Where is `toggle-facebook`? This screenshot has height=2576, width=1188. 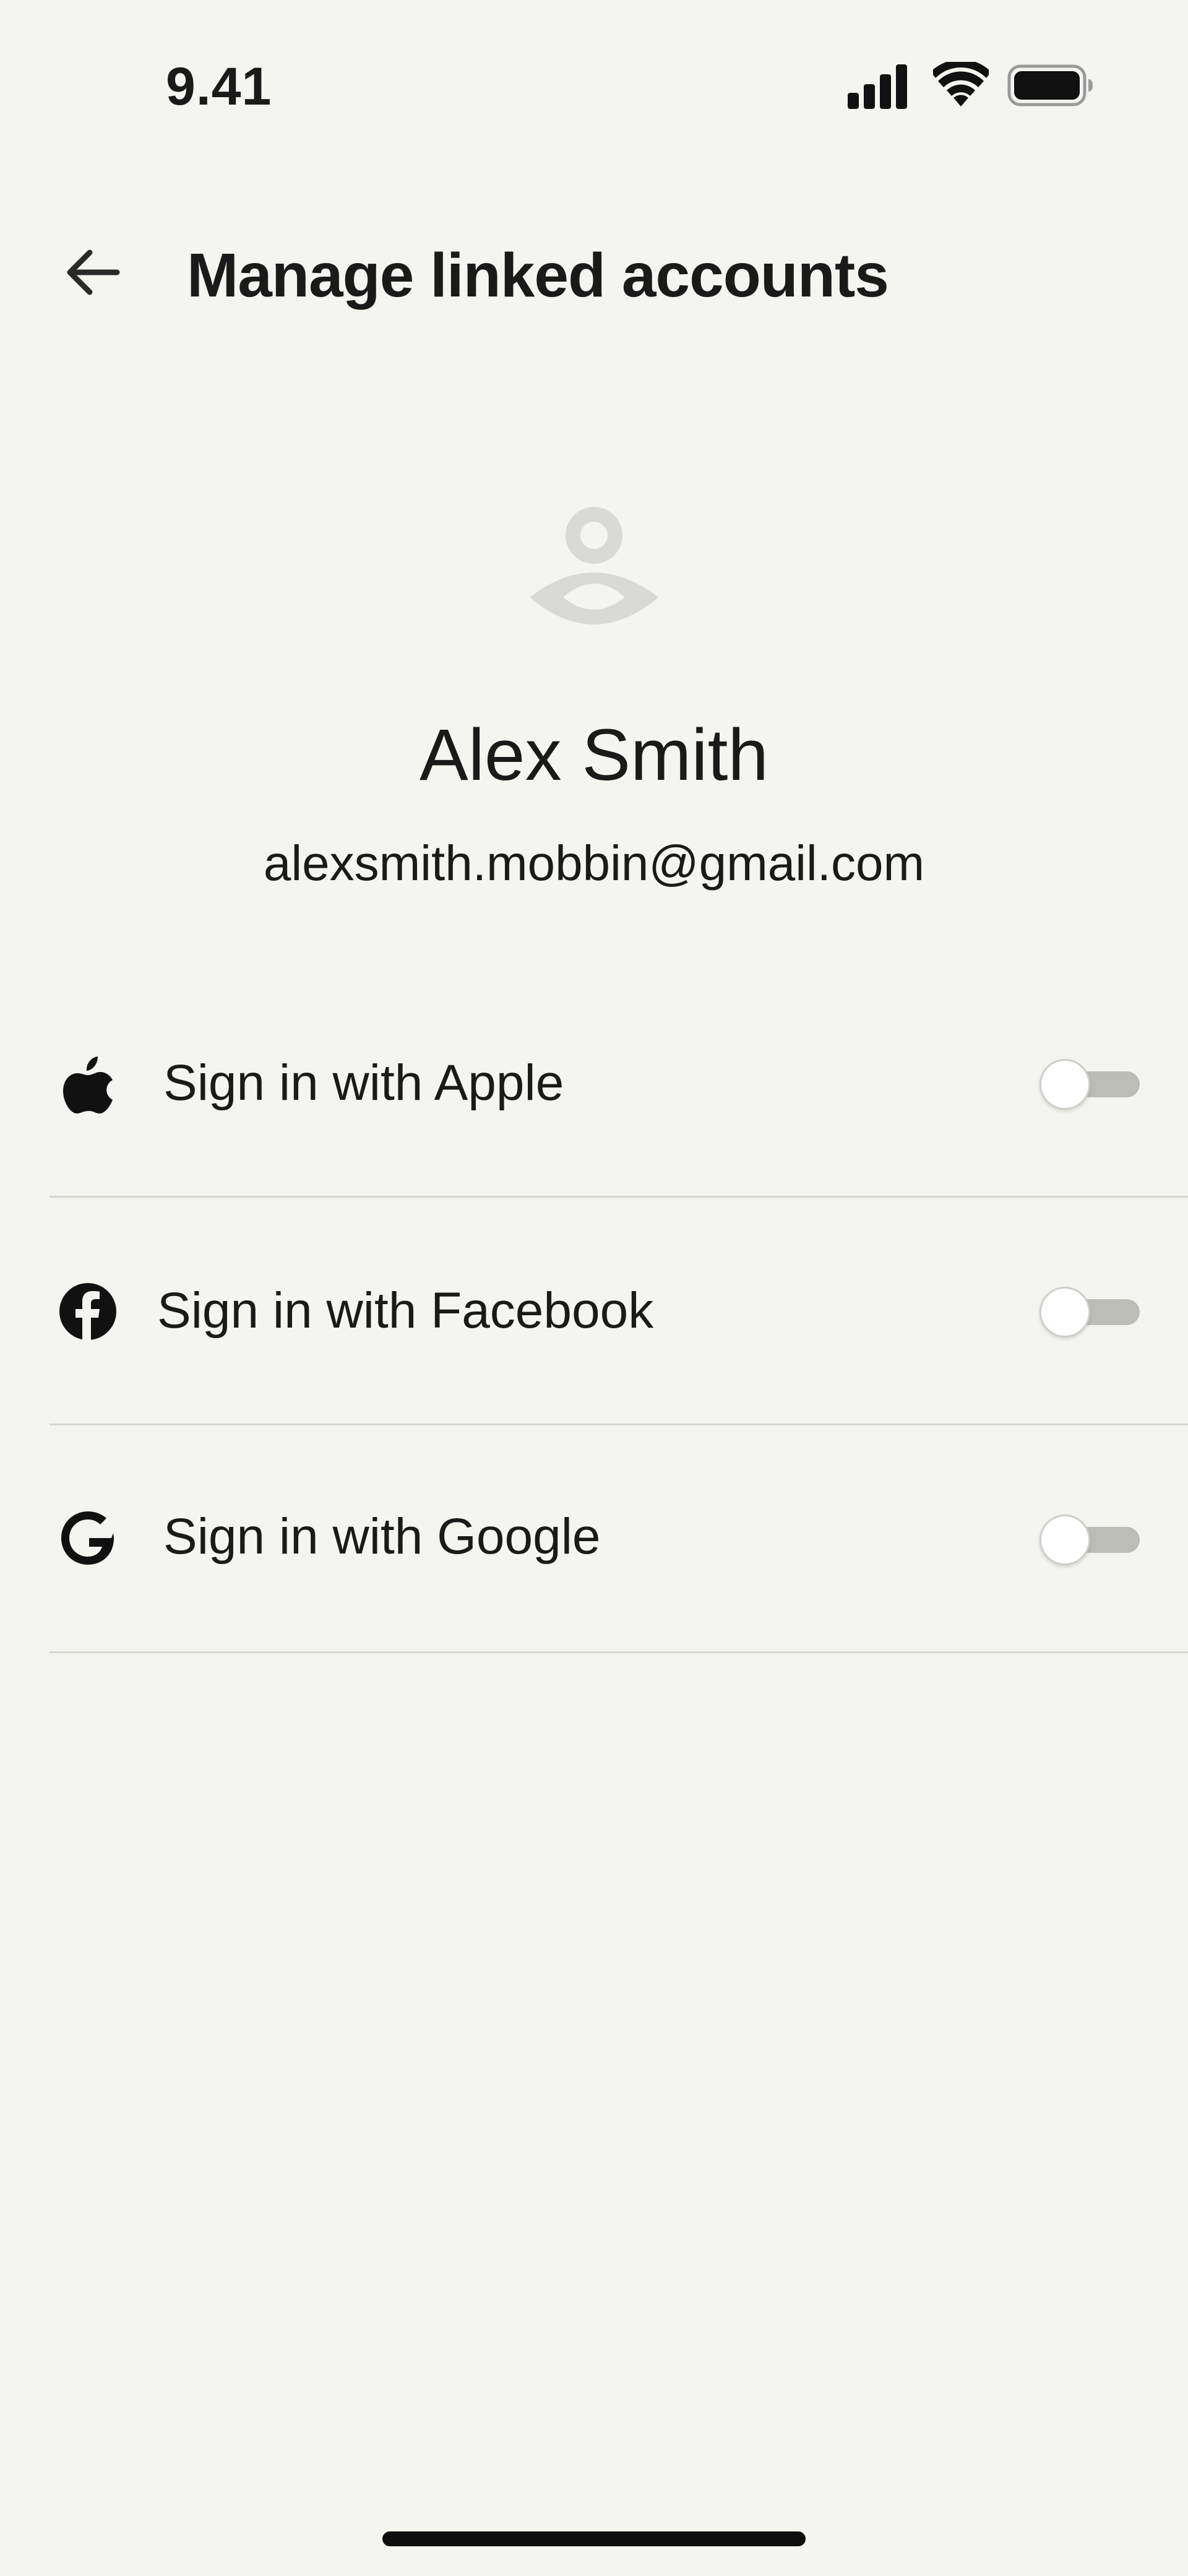 toggle-facebook is located at coordinates (1090, 1312).